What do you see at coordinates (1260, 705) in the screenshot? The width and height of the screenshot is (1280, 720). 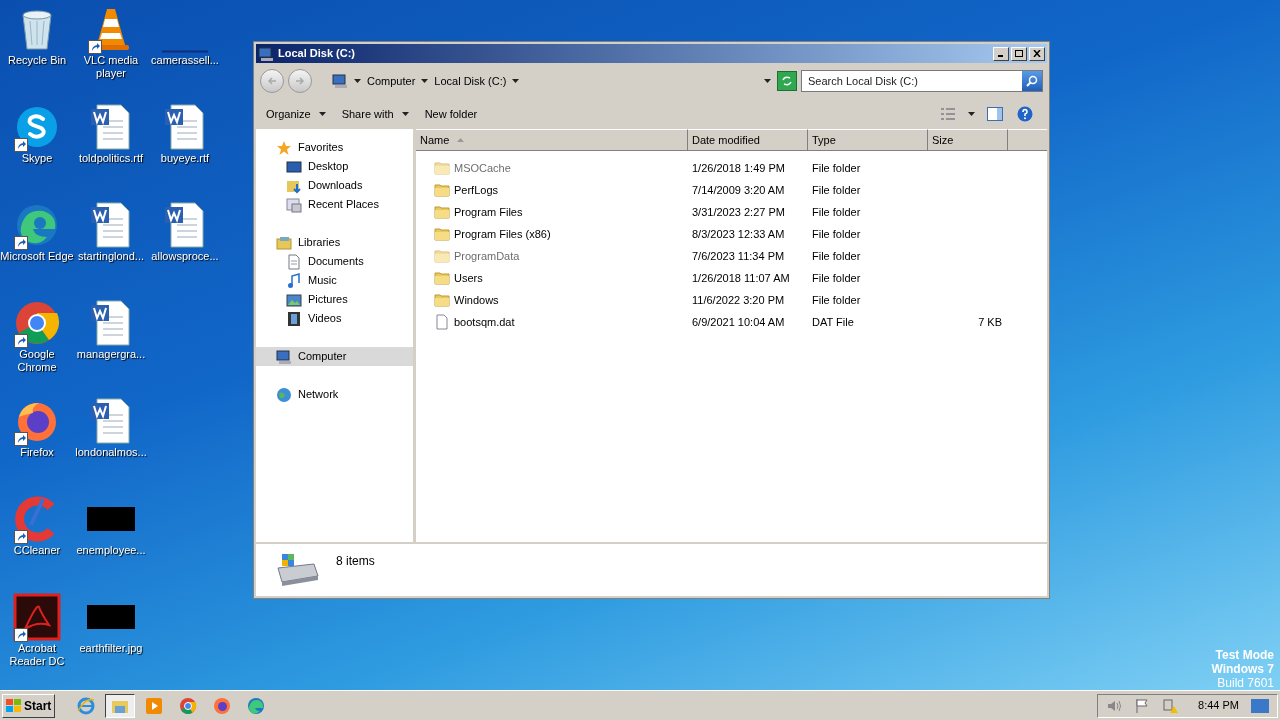 I see `show-desktop-icon` at bounding box center [1260, 705].